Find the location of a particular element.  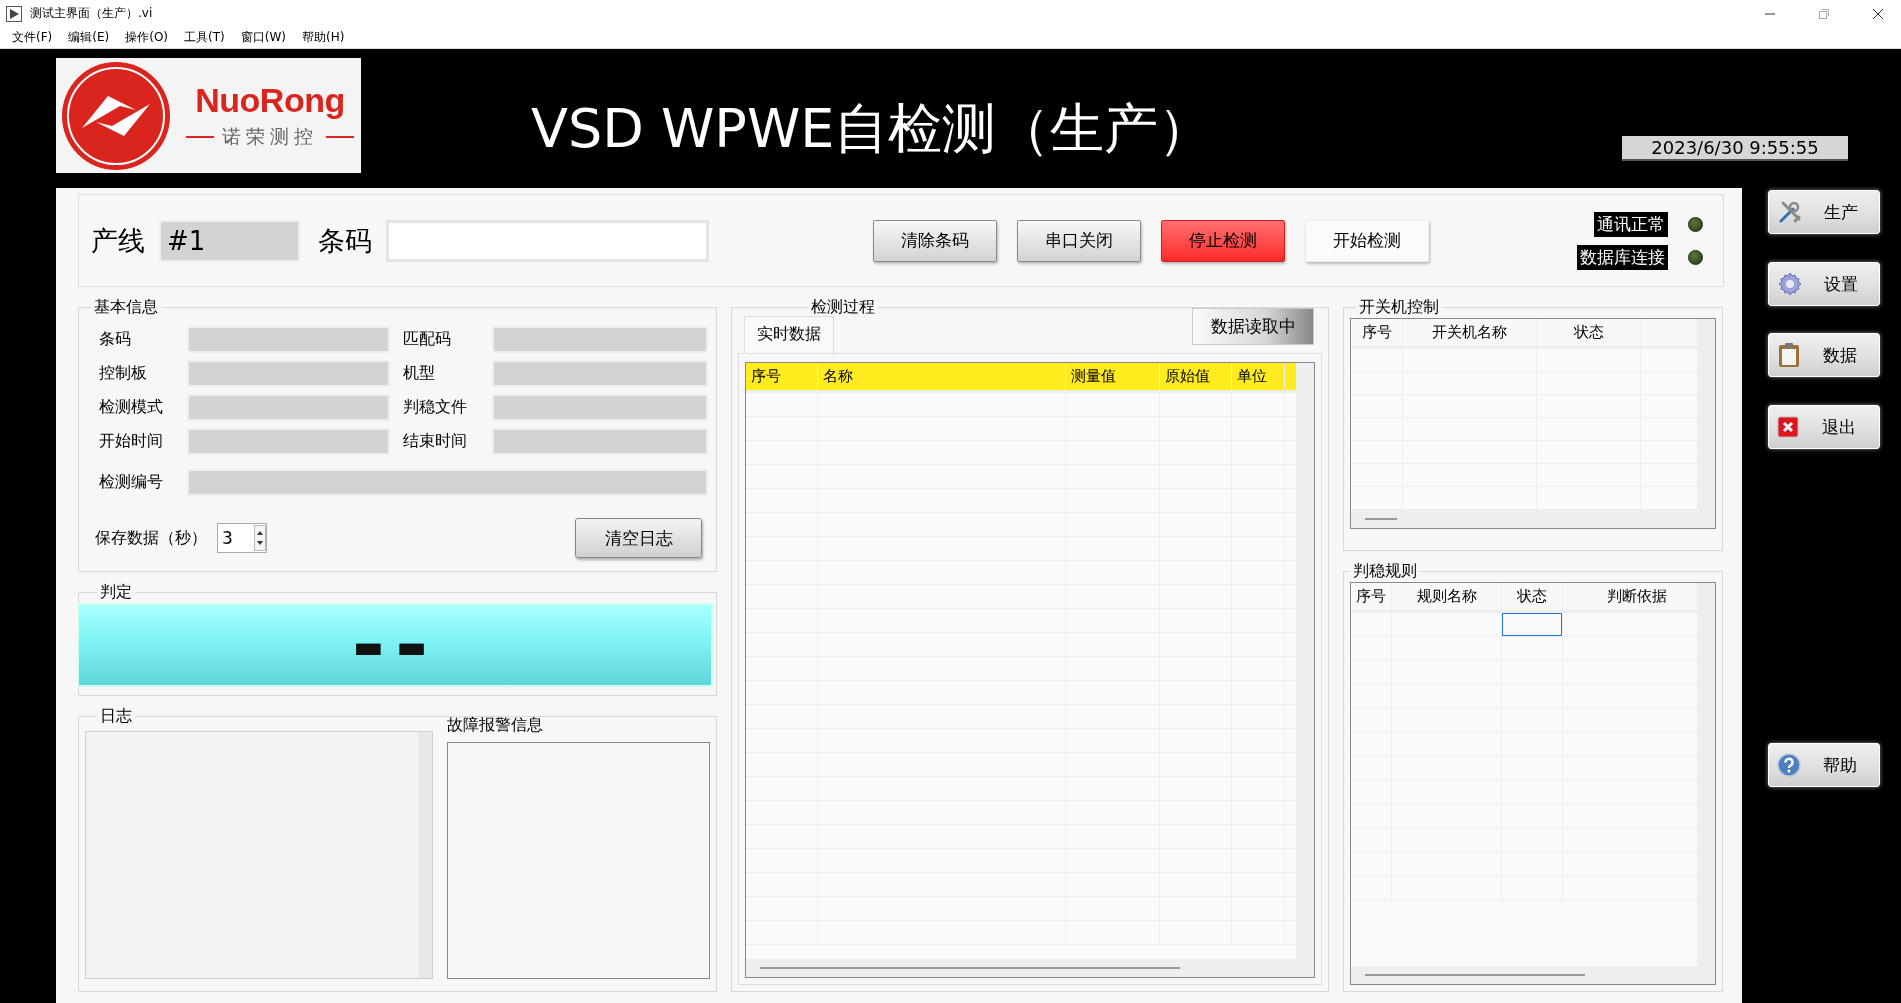

group-title: 检测过程 is located at coordinates (843, 307).